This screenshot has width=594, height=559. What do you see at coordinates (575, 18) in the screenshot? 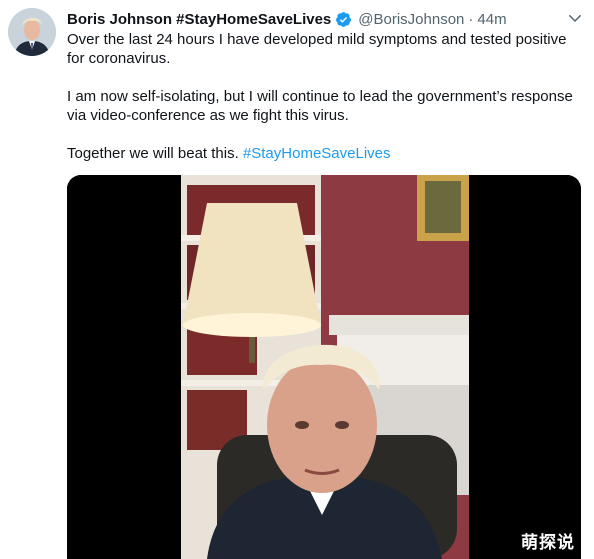
I see `chevron-down-icon` at bounding box center [575, 18].